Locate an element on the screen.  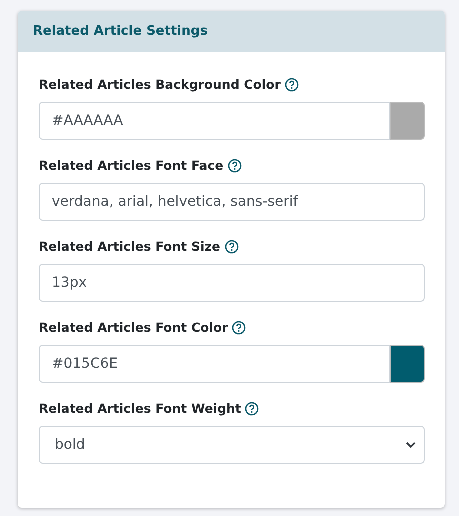
color-field: #015C6E is located at coordinates (214, 364).